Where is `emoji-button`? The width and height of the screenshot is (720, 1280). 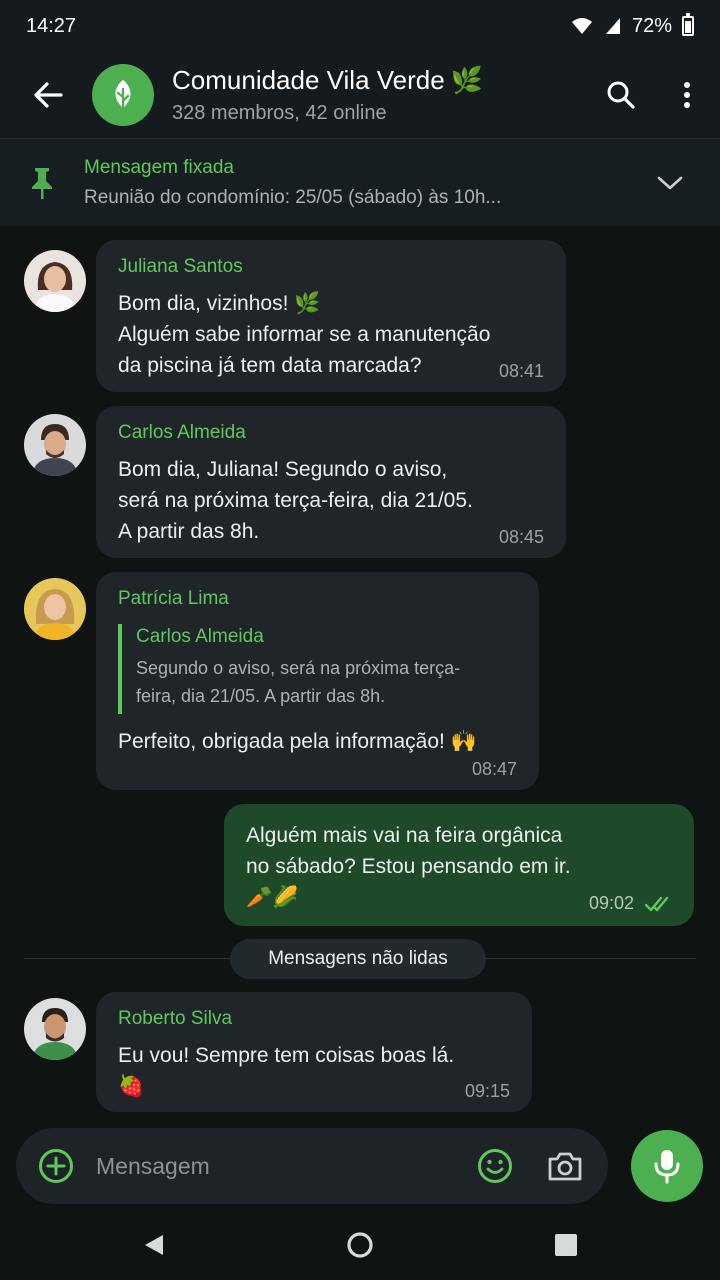 emoji-button is located at coordinates (495, 1166).